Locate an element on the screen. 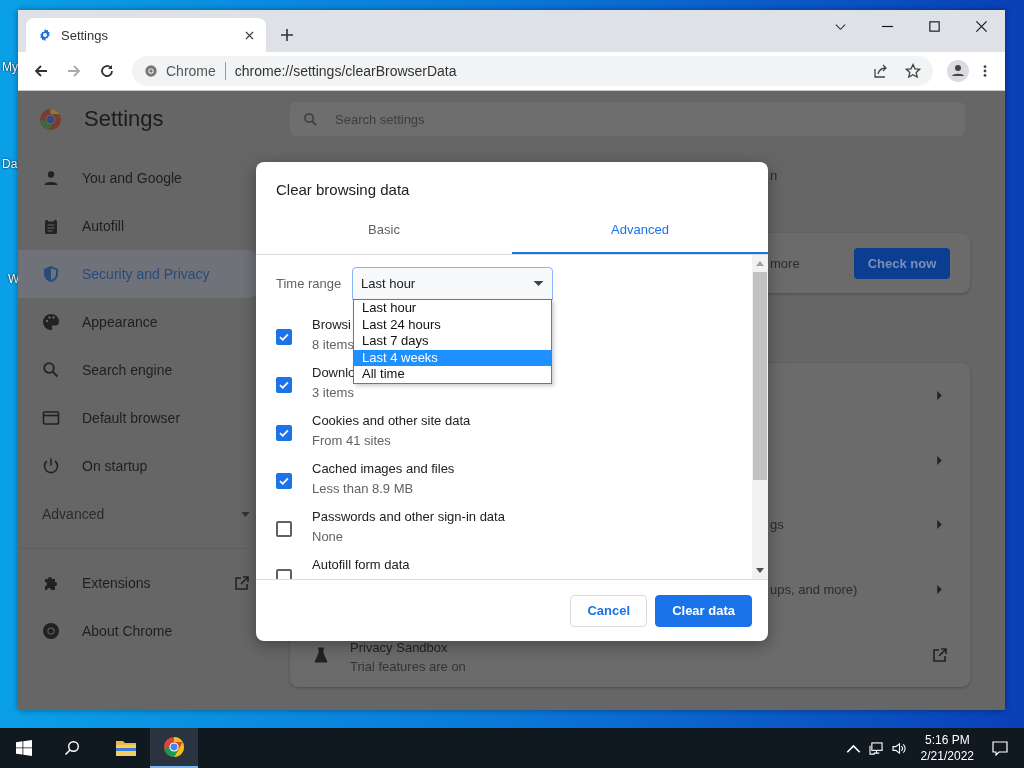 Image resolution: width=1024 pixels, height=768 pixels. row-text: gs is located at coordinates (777, 525).